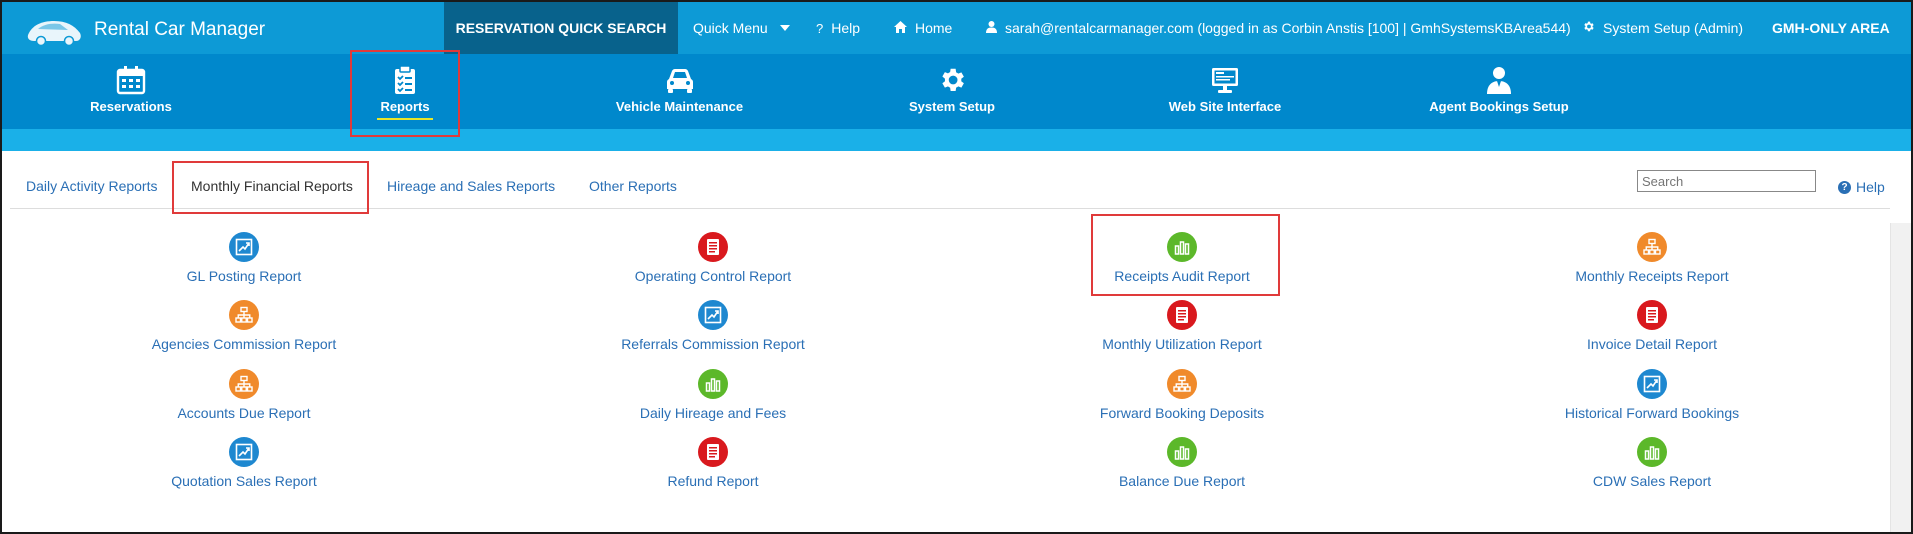 This screenshot has height=534, width=1913. I want to click on module-agent-bookings-setup: Agent Bookings Setup, so click(1499, 91).